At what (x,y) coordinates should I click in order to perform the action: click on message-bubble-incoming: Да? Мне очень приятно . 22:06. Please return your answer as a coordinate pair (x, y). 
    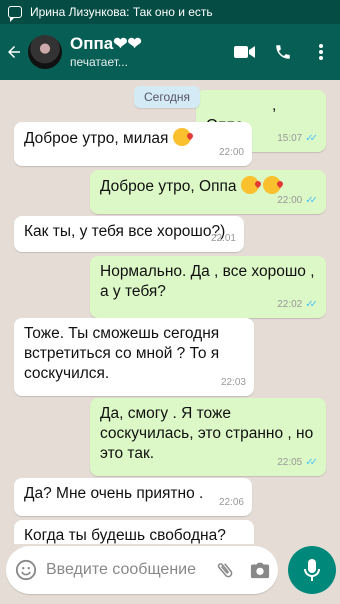
    Looking at the image, I should click on (133, 497).